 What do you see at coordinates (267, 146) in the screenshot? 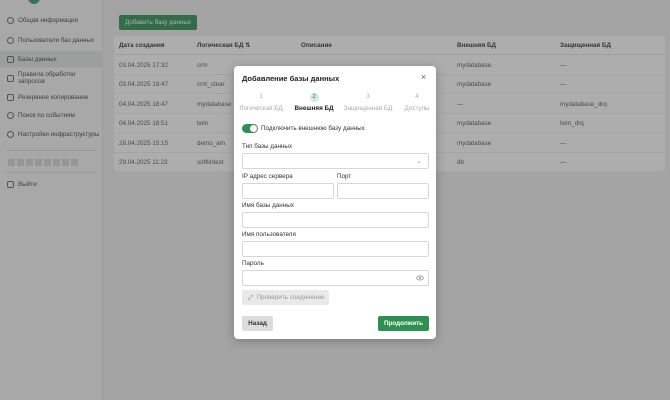
I see `db-type-label: Тип базы данных` at bounding box center [267, 146].